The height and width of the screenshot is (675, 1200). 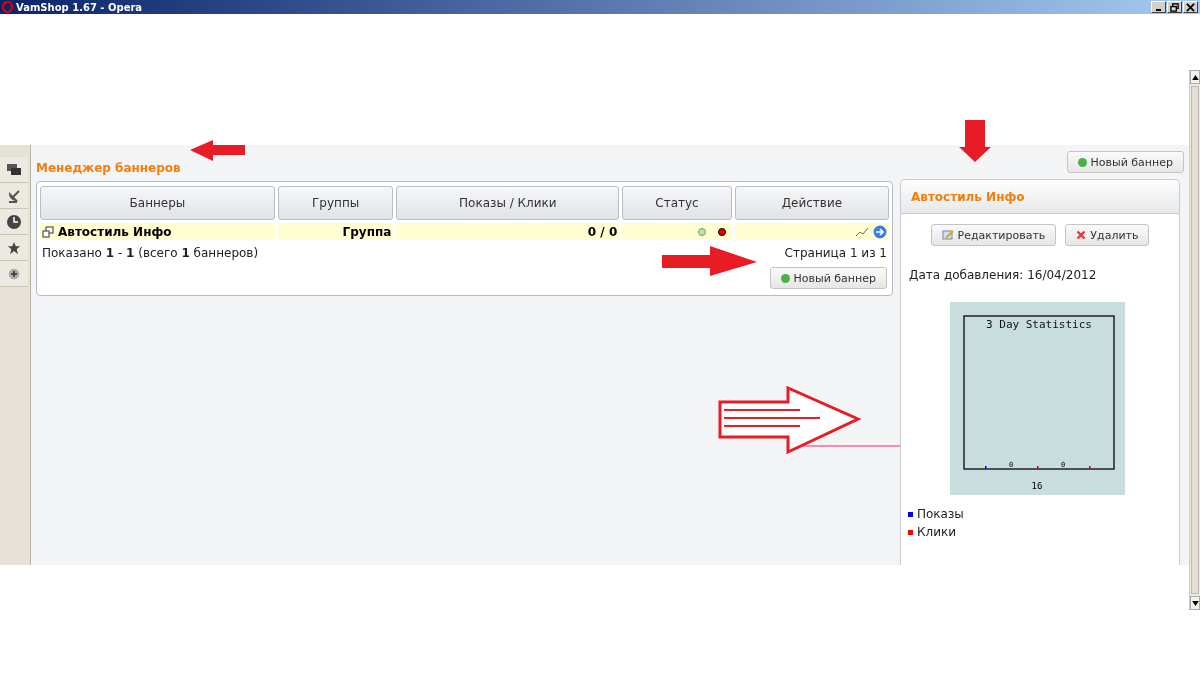 I want to click on column-header: Группы, so click(x=335, y=203).